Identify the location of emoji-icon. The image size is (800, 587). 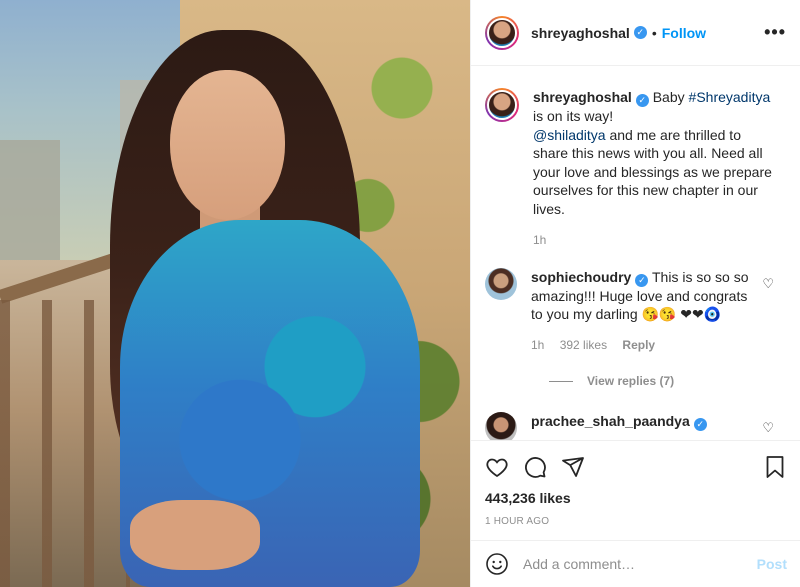
(497, 564).